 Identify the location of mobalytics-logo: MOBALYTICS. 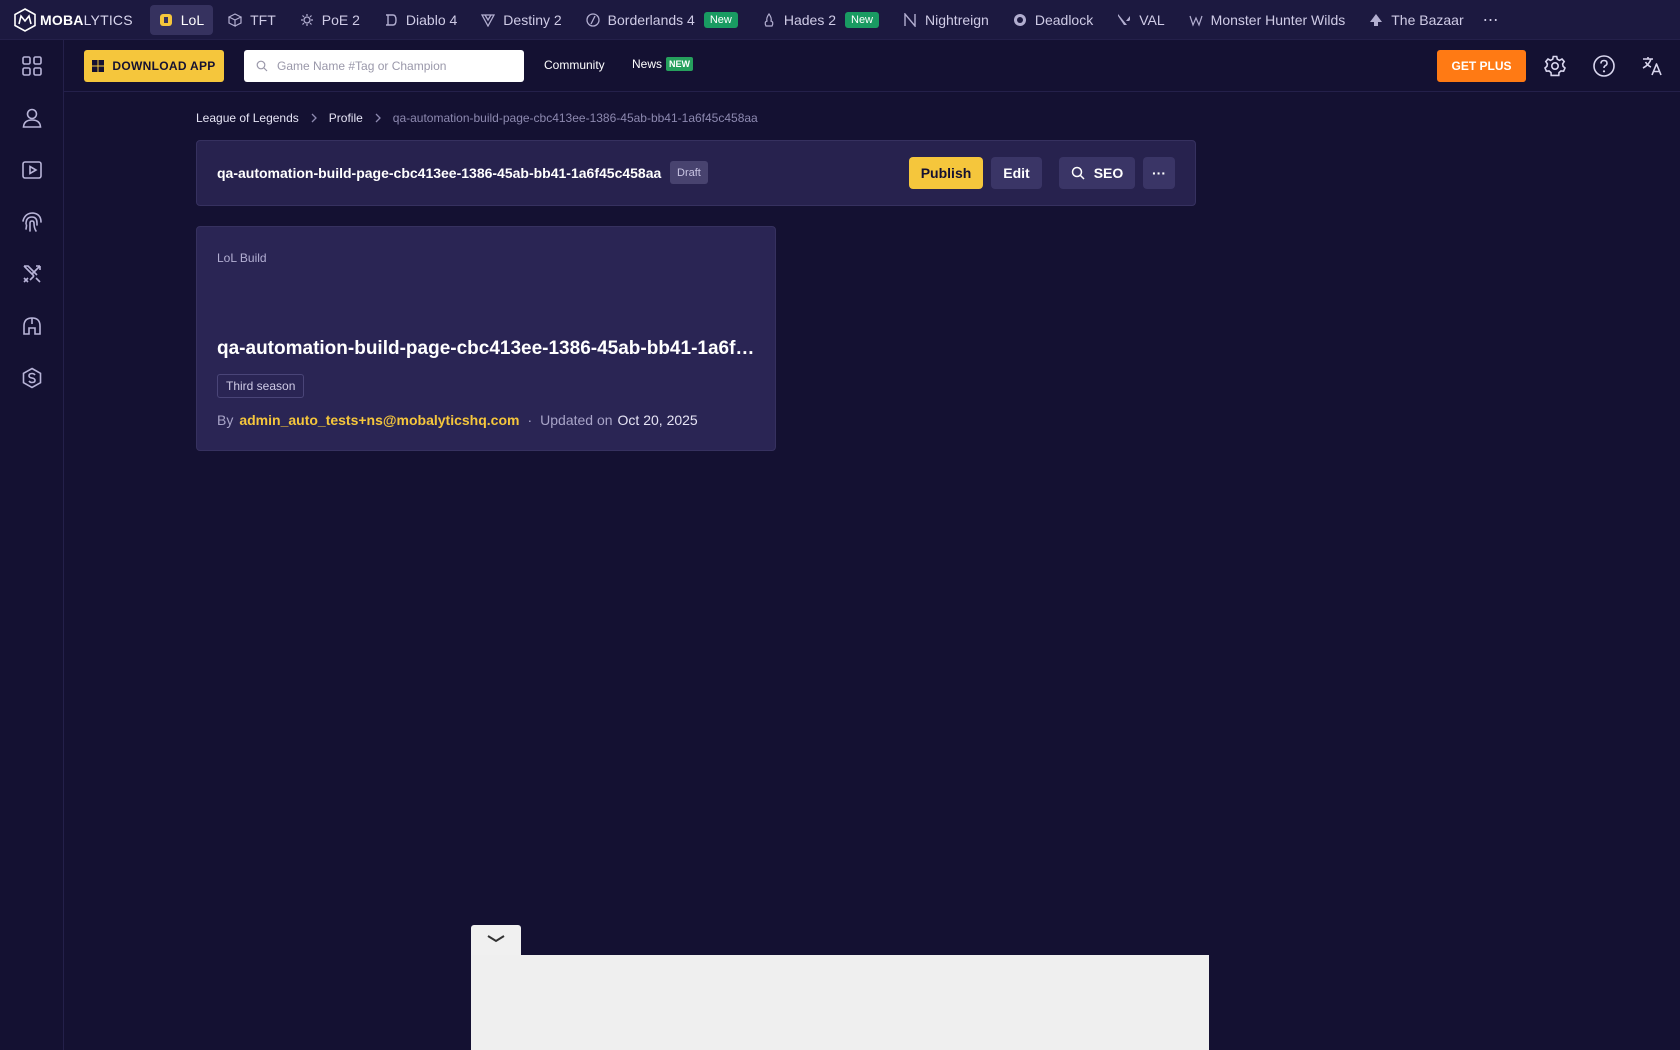
(73, 19).